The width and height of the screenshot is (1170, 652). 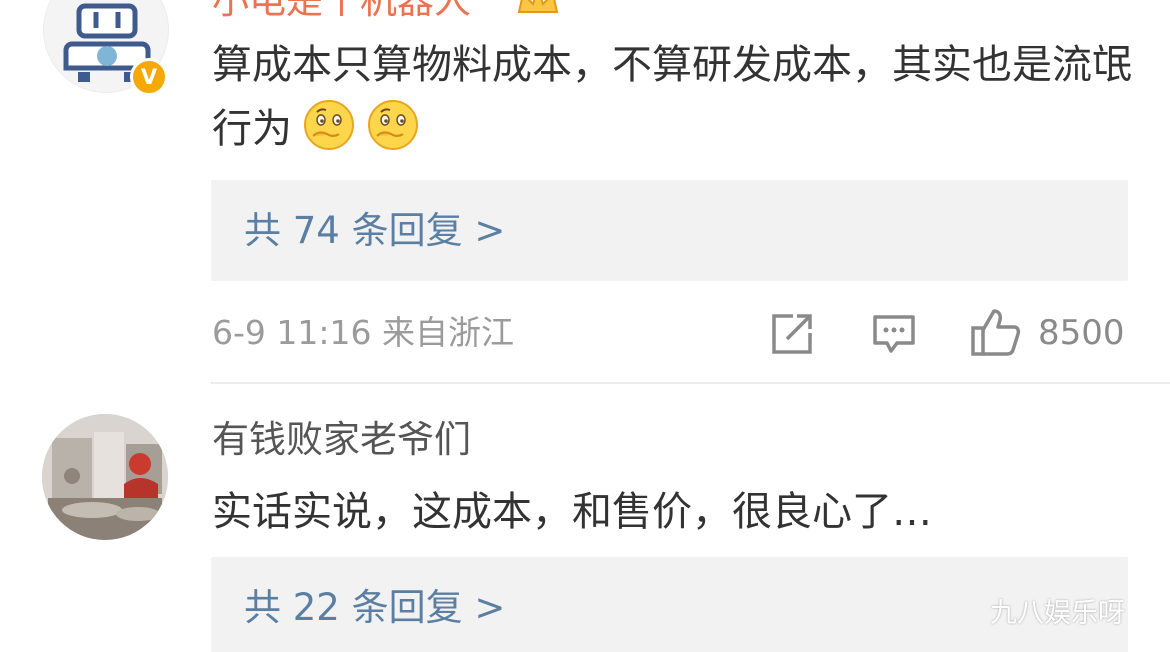 I want to click on view-replies-link: 共 74 条回复 >, so click(x=374, y=231).